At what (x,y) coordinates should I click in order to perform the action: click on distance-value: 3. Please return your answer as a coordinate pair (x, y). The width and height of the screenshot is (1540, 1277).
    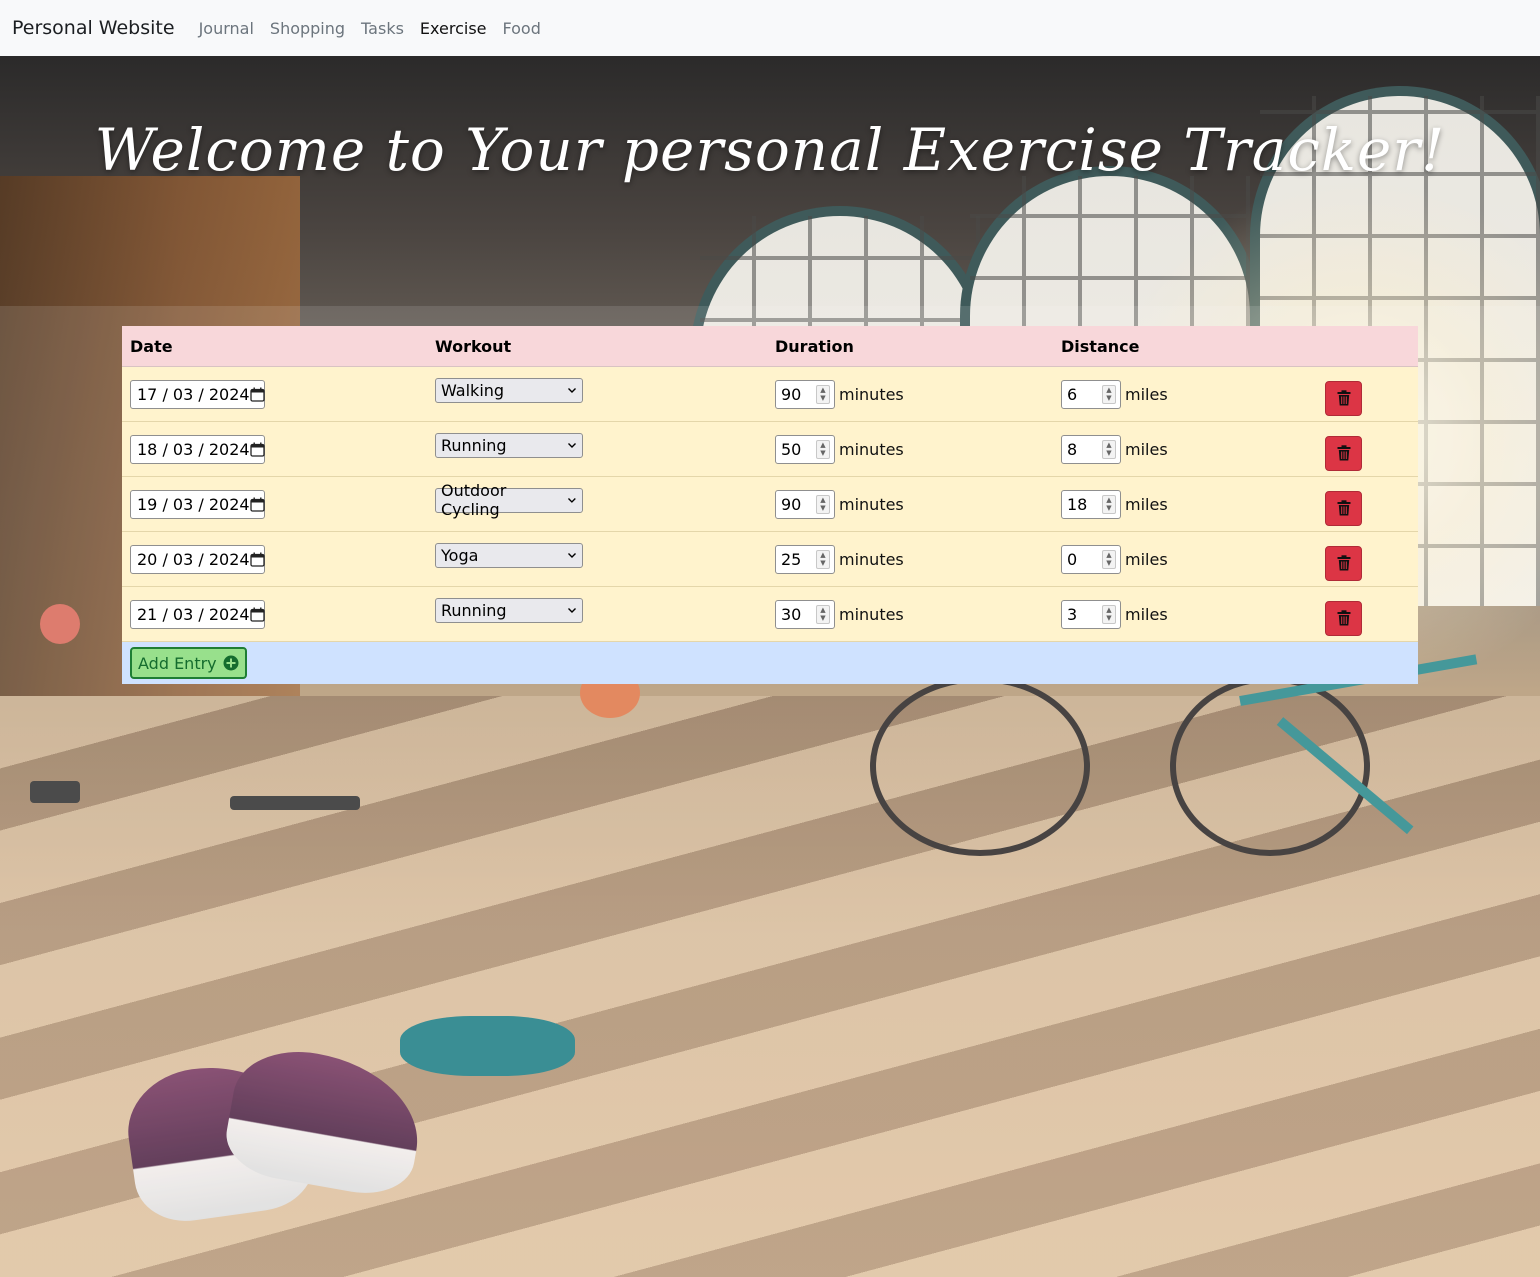
    Looking at the image, I should click on (1072, 614).